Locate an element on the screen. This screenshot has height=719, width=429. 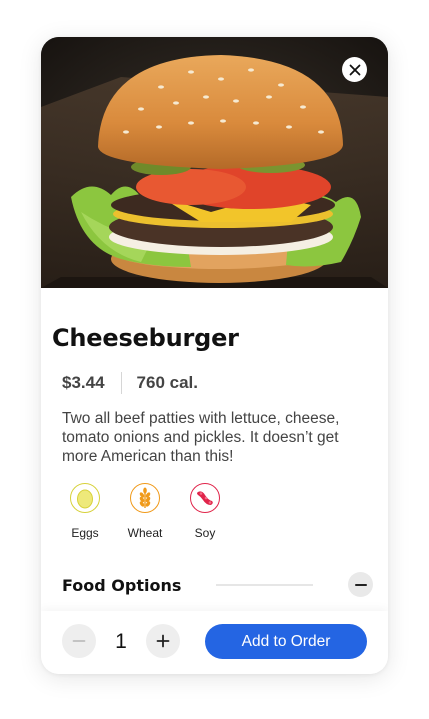
plus-icon is located at coordinates (163, 641).